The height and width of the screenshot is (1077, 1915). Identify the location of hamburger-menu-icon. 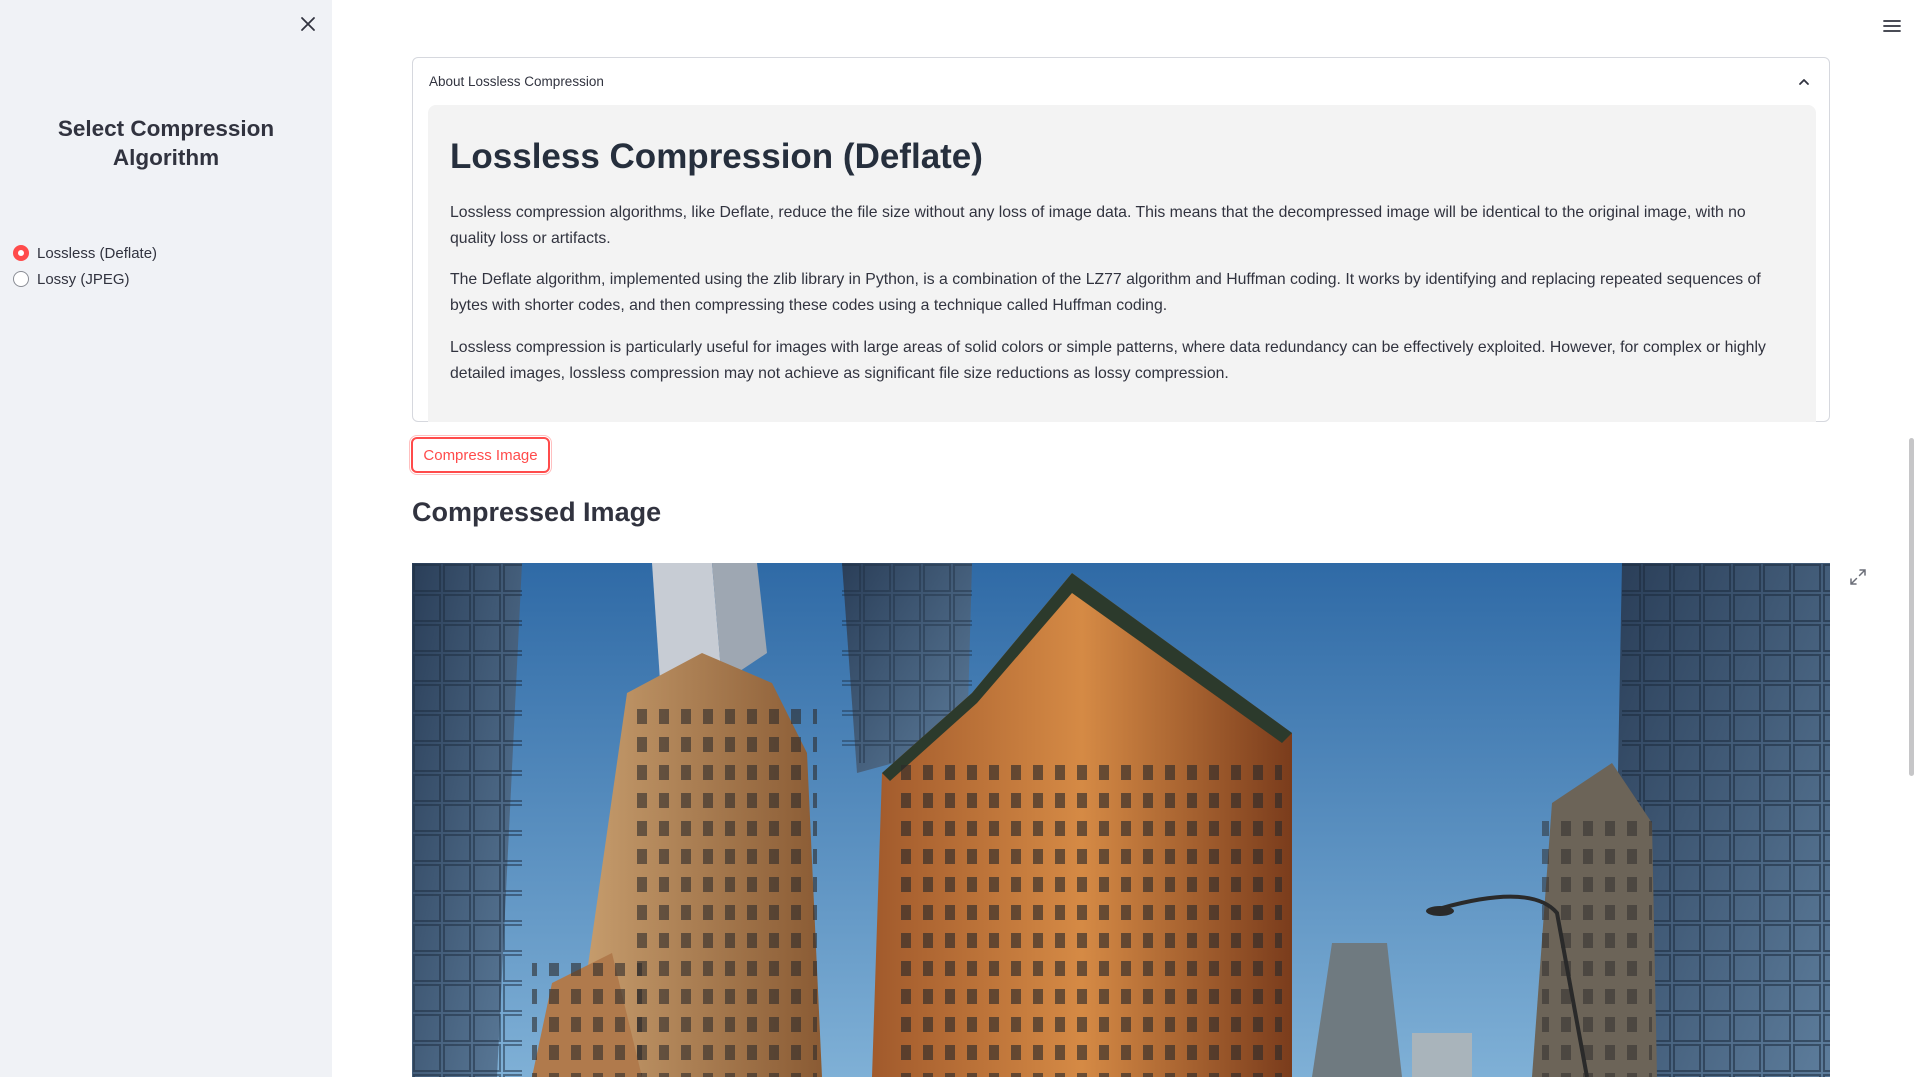
(1892, 26).